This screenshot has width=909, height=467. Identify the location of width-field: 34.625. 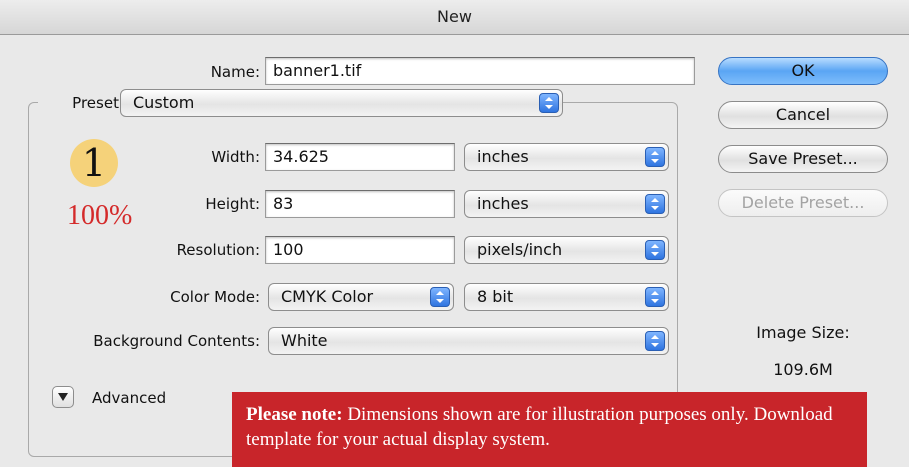
(360, 157).